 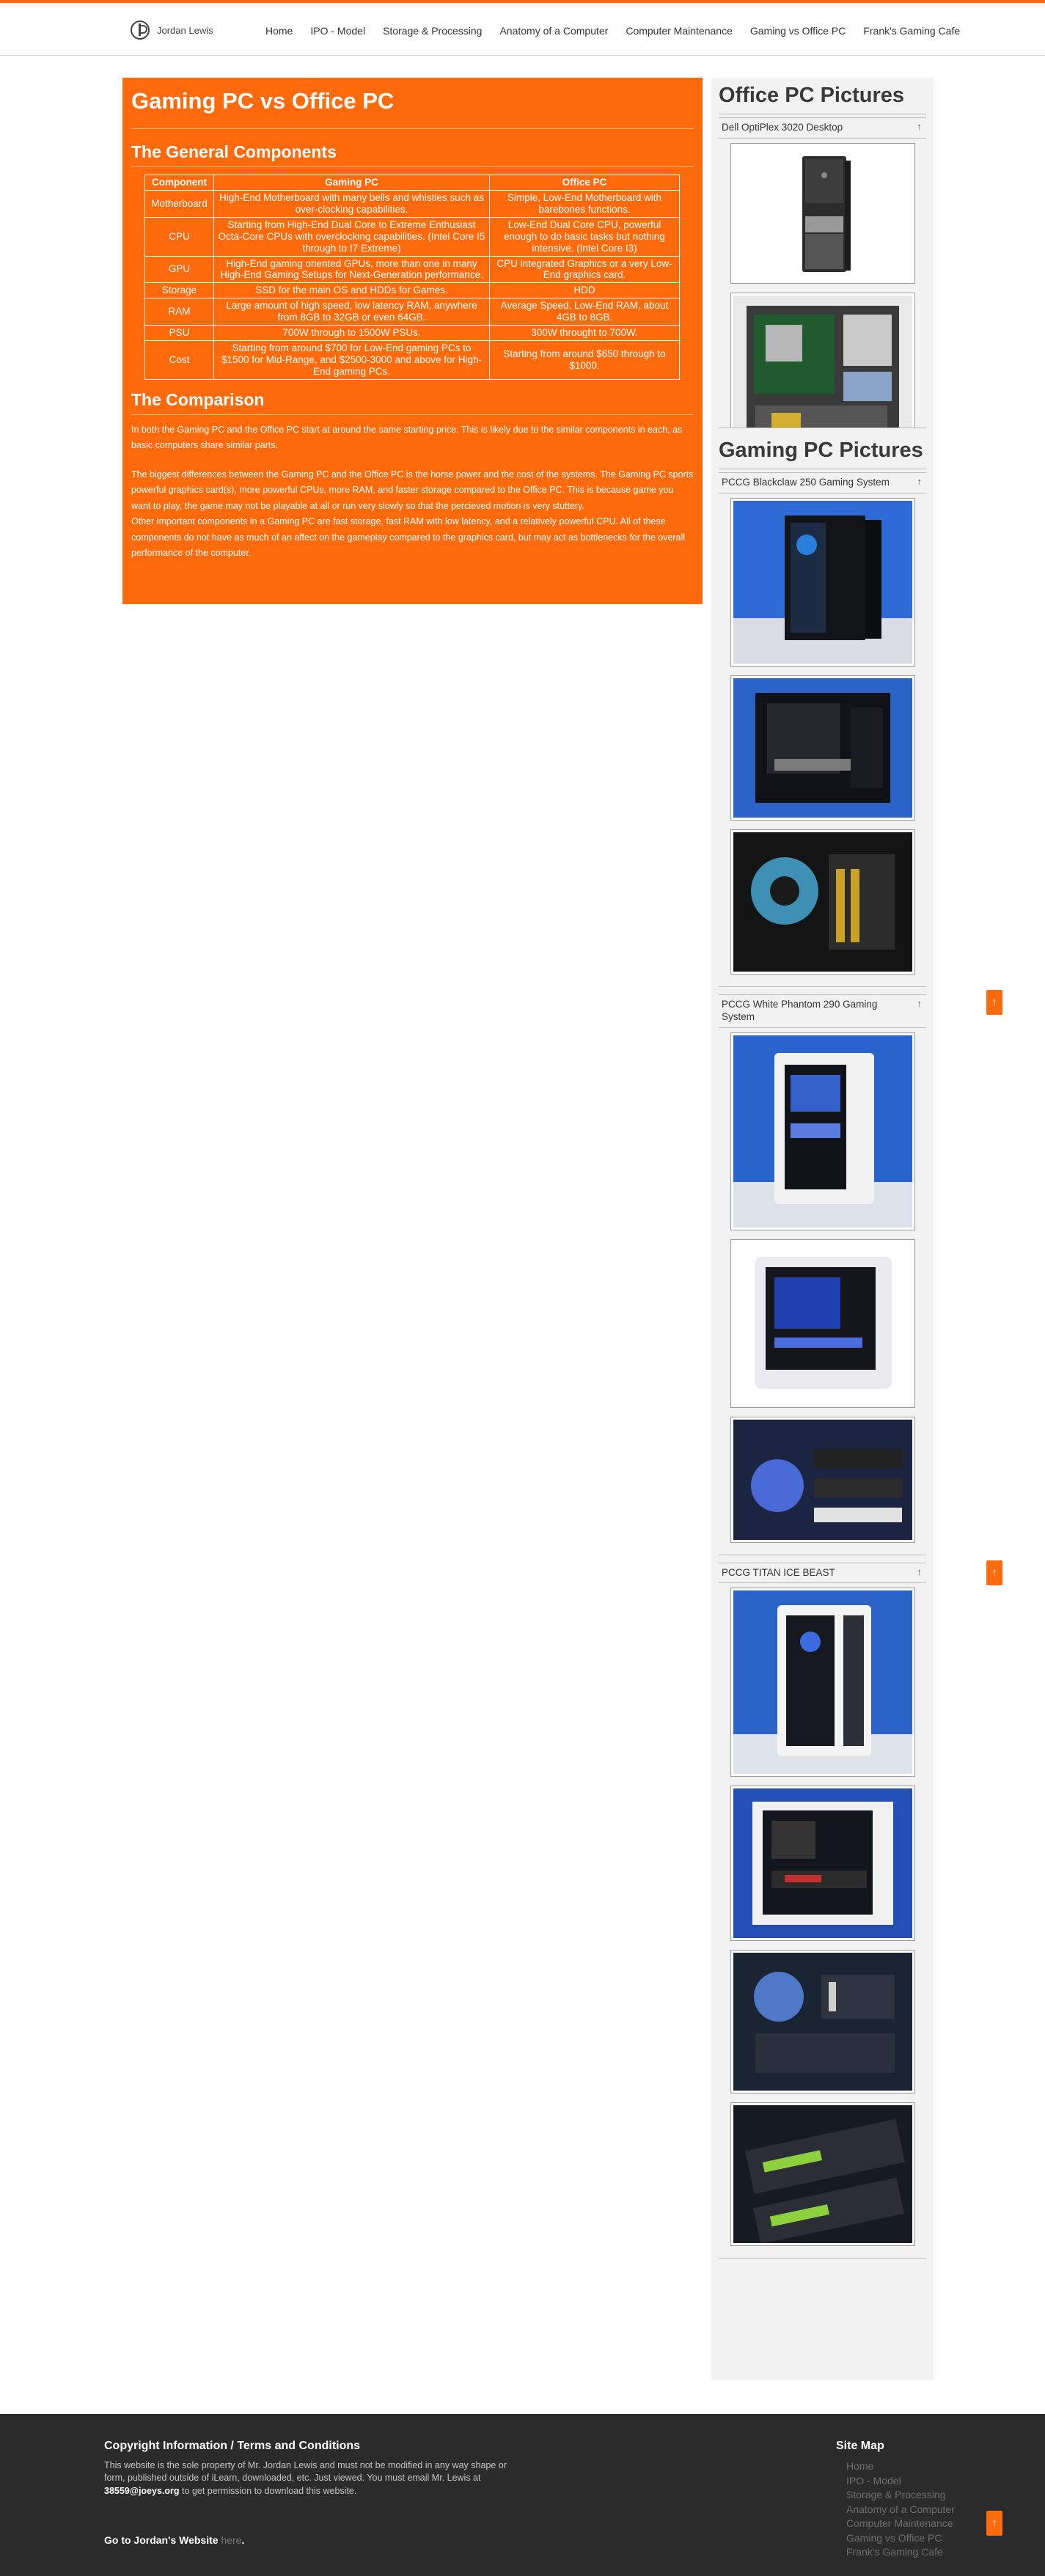 What do you see at coordinates (584, 183) in the screenshot?
I see `table-header: Office PC` at bounding box center [584, 183].